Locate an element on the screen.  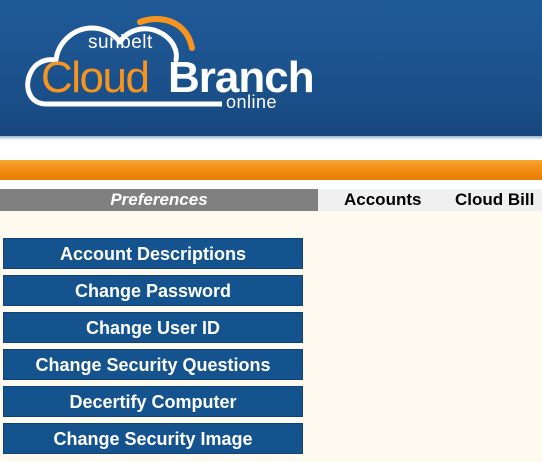
nav-tabs: Preferences Accounts Cloud Bill is located at coordinates (271, 200).